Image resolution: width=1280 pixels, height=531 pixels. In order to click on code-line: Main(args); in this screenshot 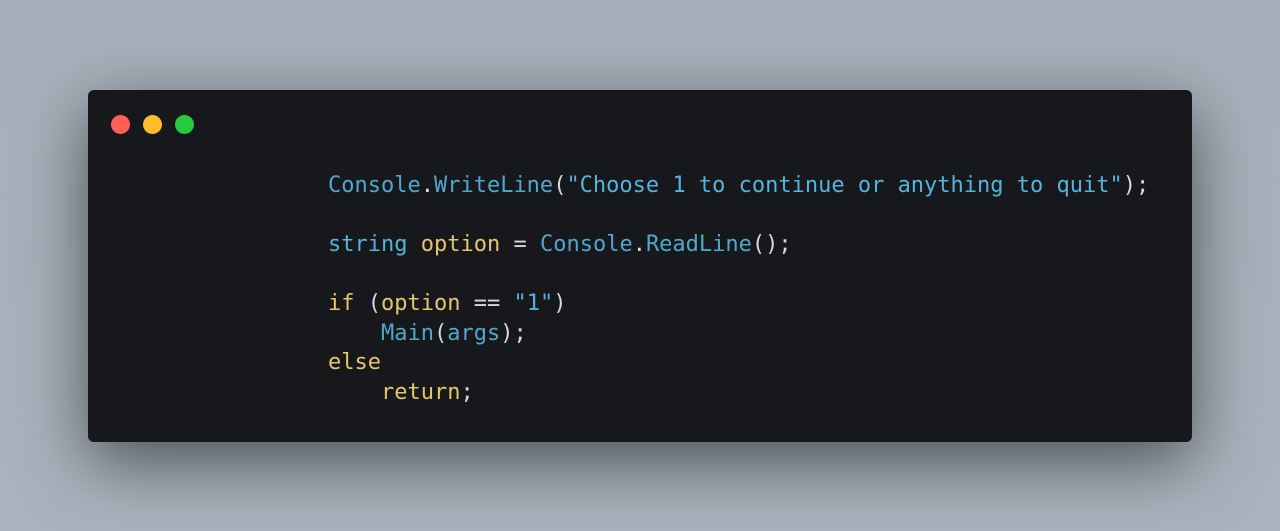, I will do `click(738, 334)`.